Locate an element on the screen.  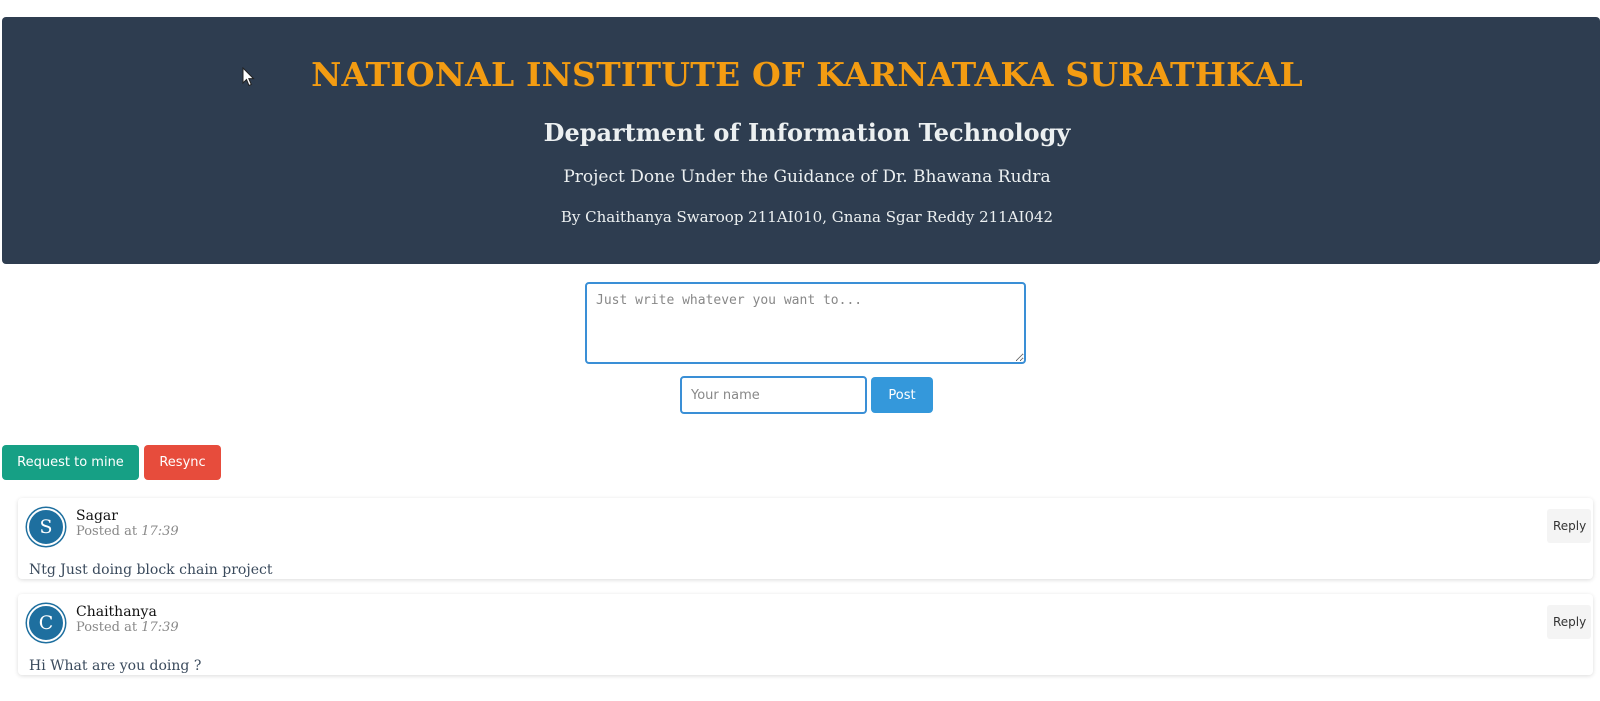
request-to-mine-button: Request to mine is located at coordinates (70, 462).